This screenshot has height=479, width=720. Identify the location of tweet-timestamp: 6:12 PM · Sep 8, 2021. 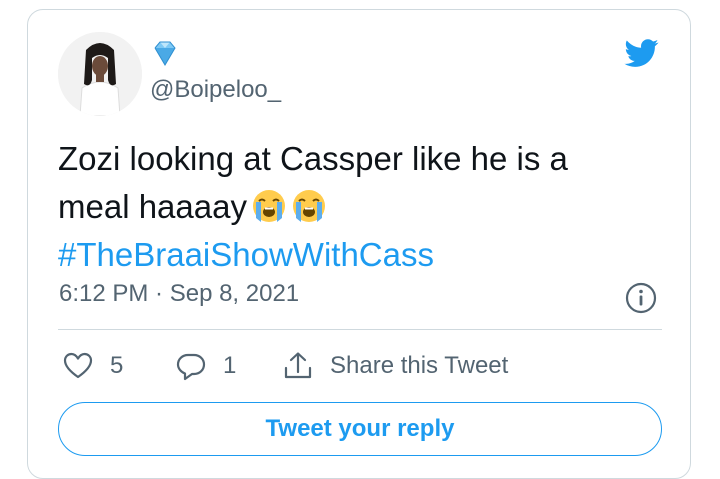
(179, 294).